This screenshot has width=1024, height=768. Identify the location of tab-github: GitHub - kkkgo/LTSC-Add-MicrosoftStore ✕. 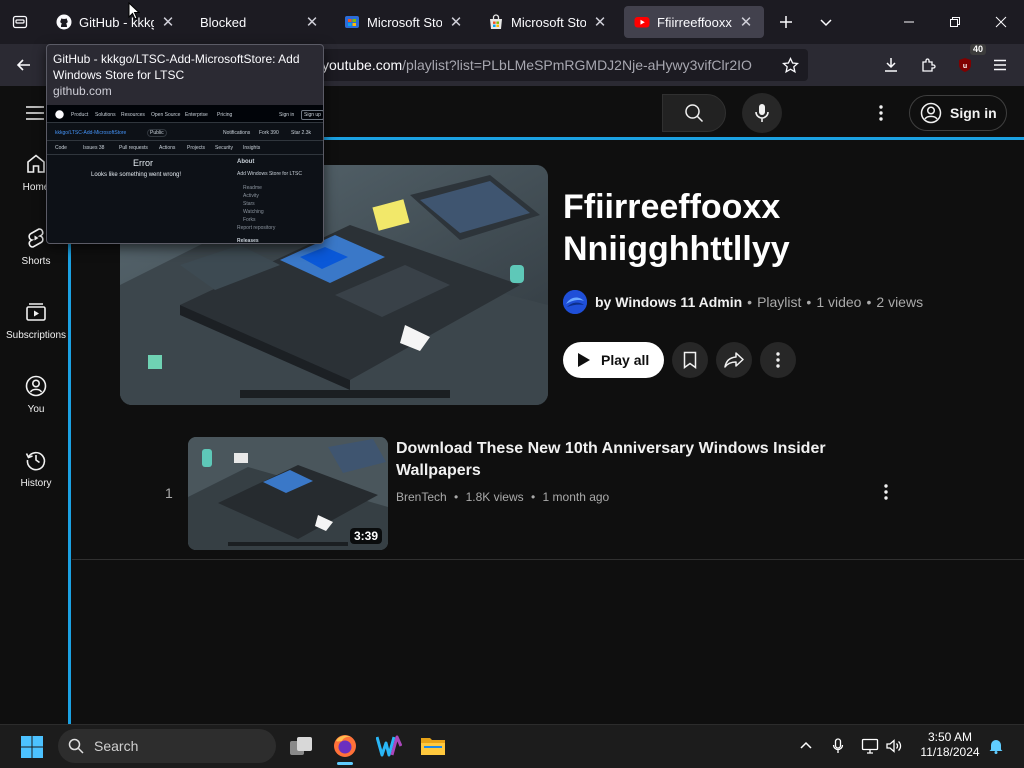
(116, 22).